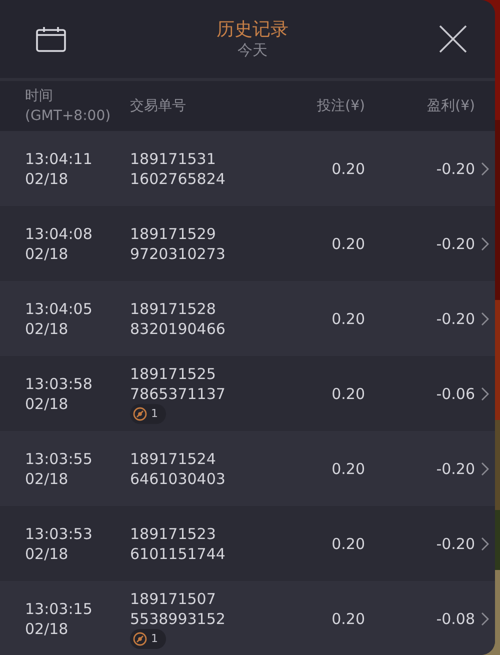  What do you see at coordinates (253, 50) in the screenshot?
I see `date-filter-label: 今天` at bounding box center [253, 50].